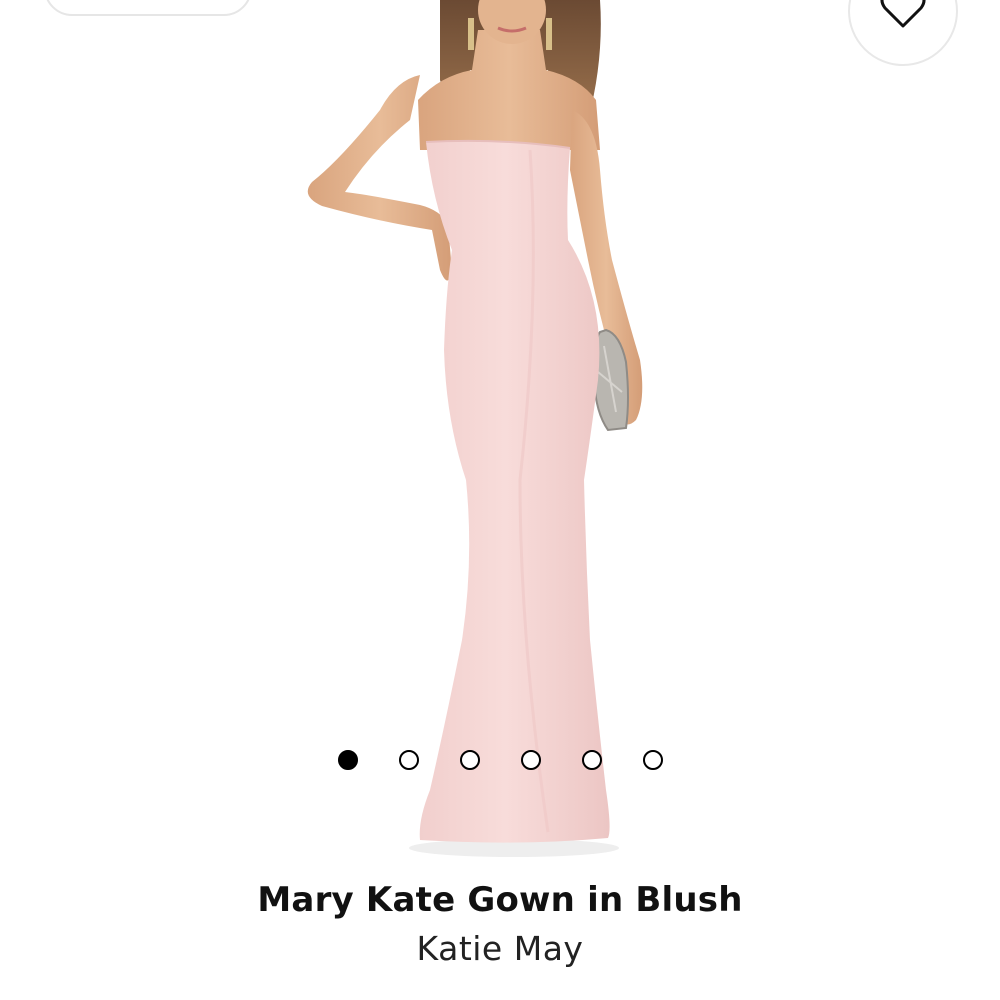 The image size is (1000, 1000). I want to click on product-brand: Katie May, so click(500, 948).